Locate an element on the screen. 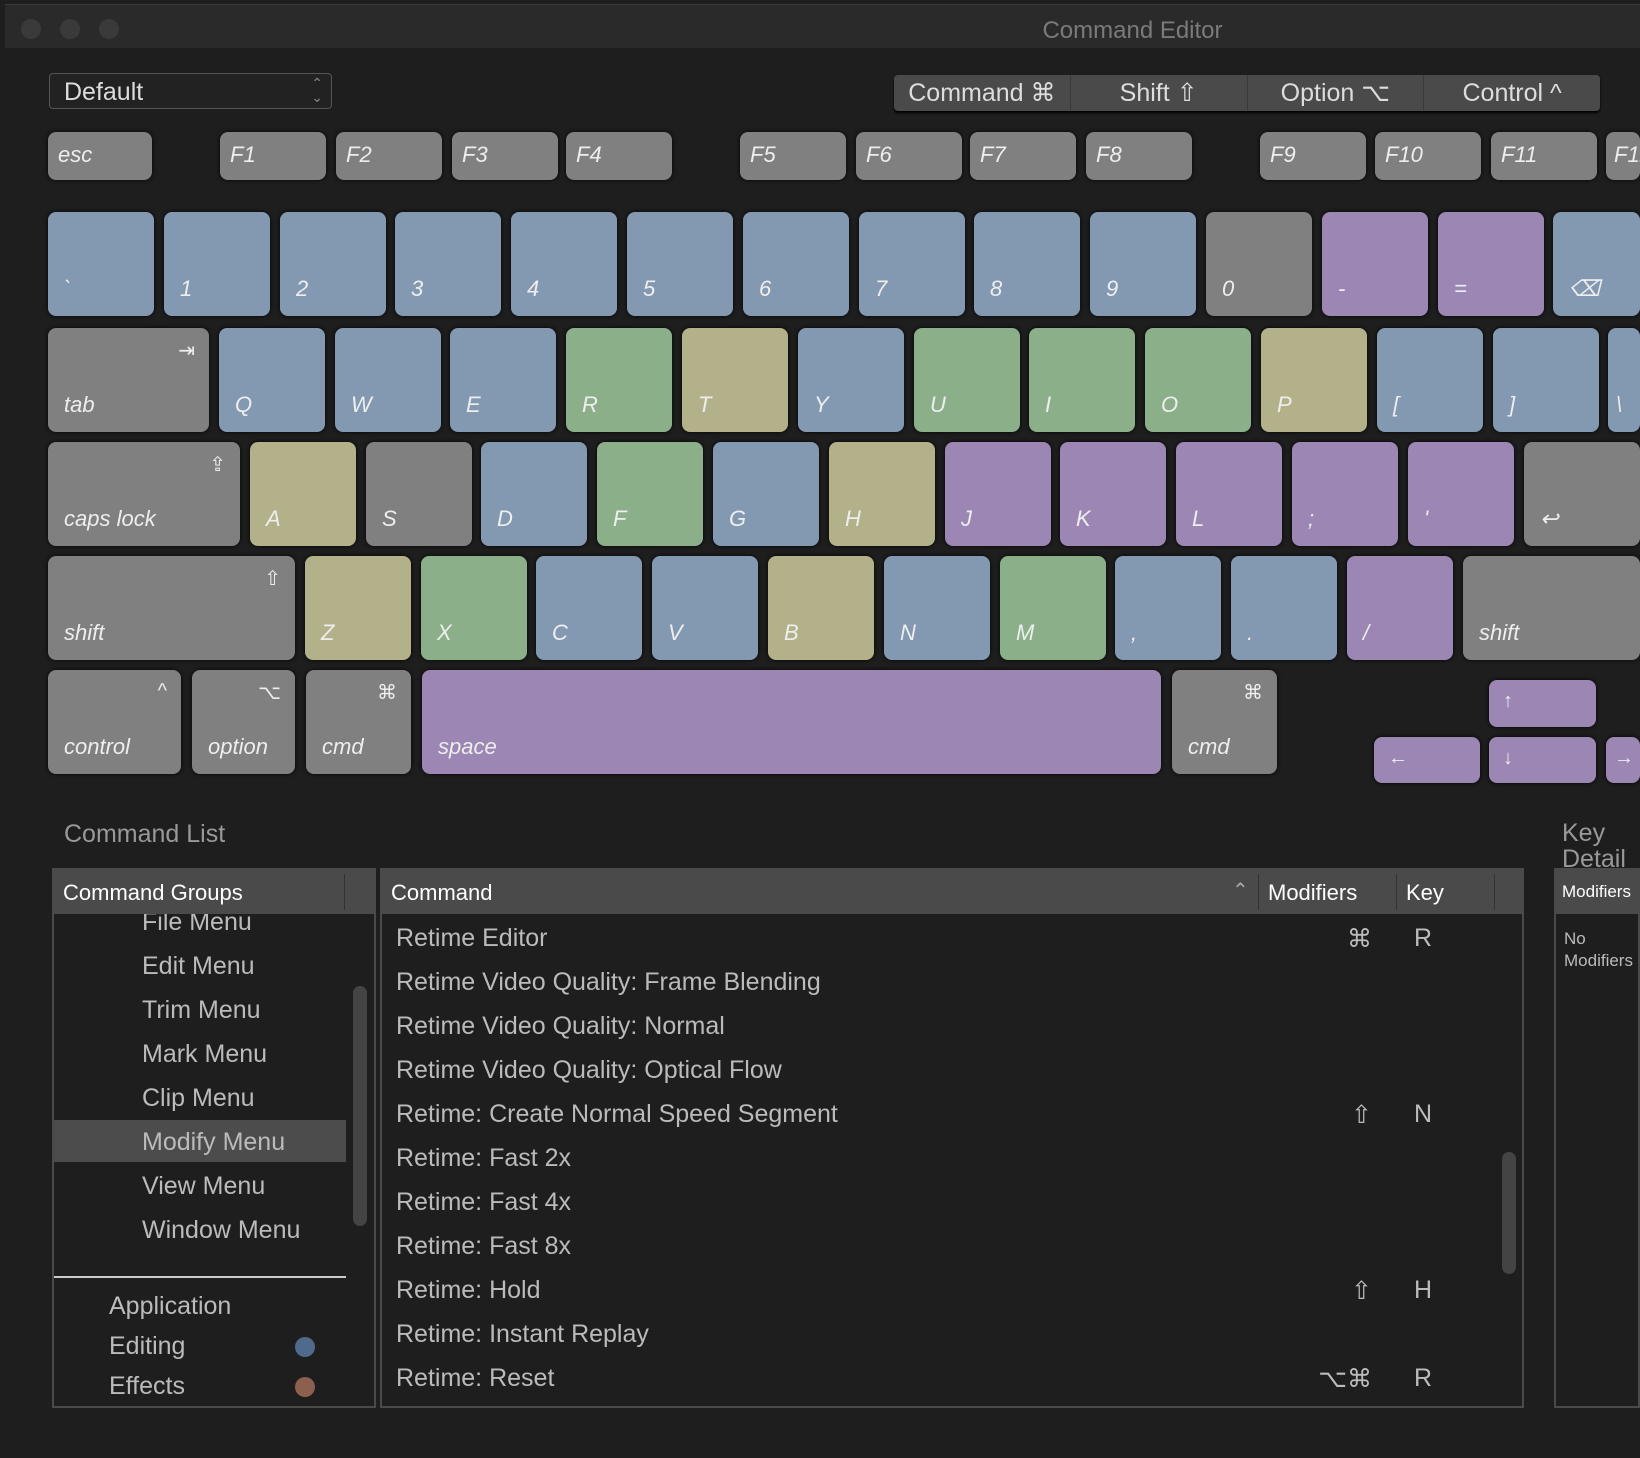  key-option: option ⌥ is located at coordinates (243, 722).